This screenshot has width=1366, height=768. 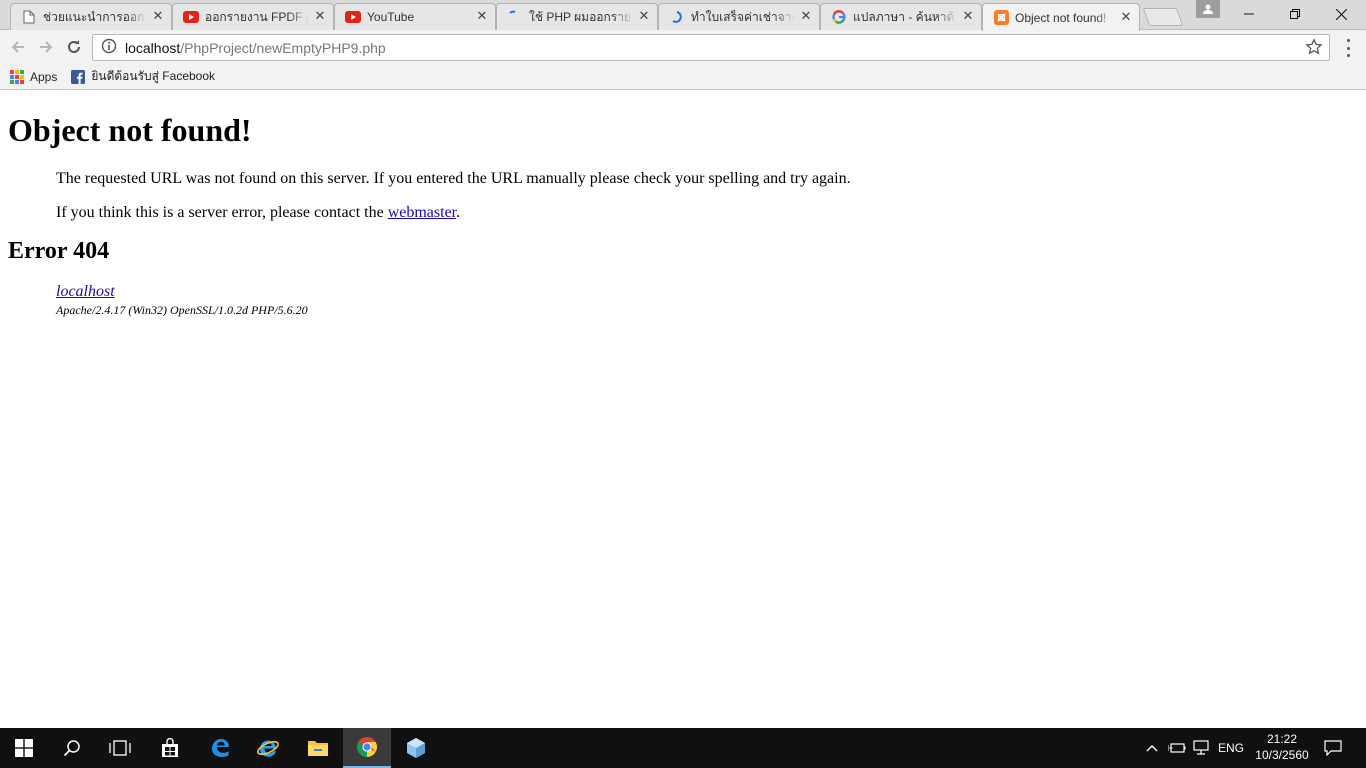 What do you see at coordinates (1152, 748) in the screenshot?
I see `show-hidden-icons-button` at bounding box center [1152, 748].